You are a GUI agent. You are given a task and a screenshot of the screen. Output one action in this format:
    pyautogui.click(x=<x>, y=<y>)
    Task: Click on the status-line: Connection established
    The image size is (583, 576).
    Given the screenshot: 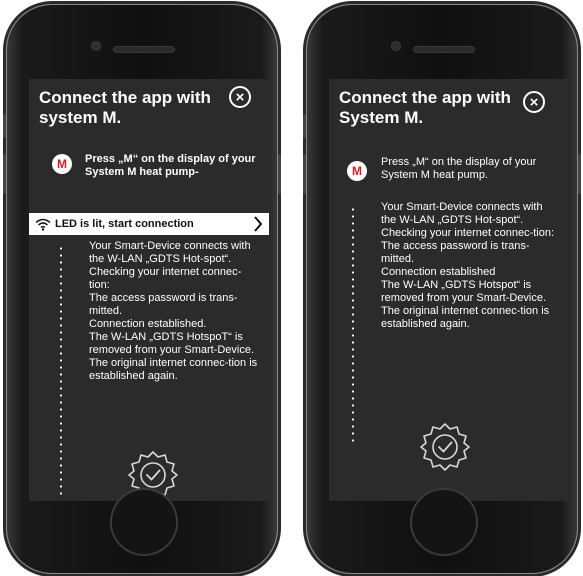 What is the action you would take?
    pyautogui.click(x=438, y=272)
    